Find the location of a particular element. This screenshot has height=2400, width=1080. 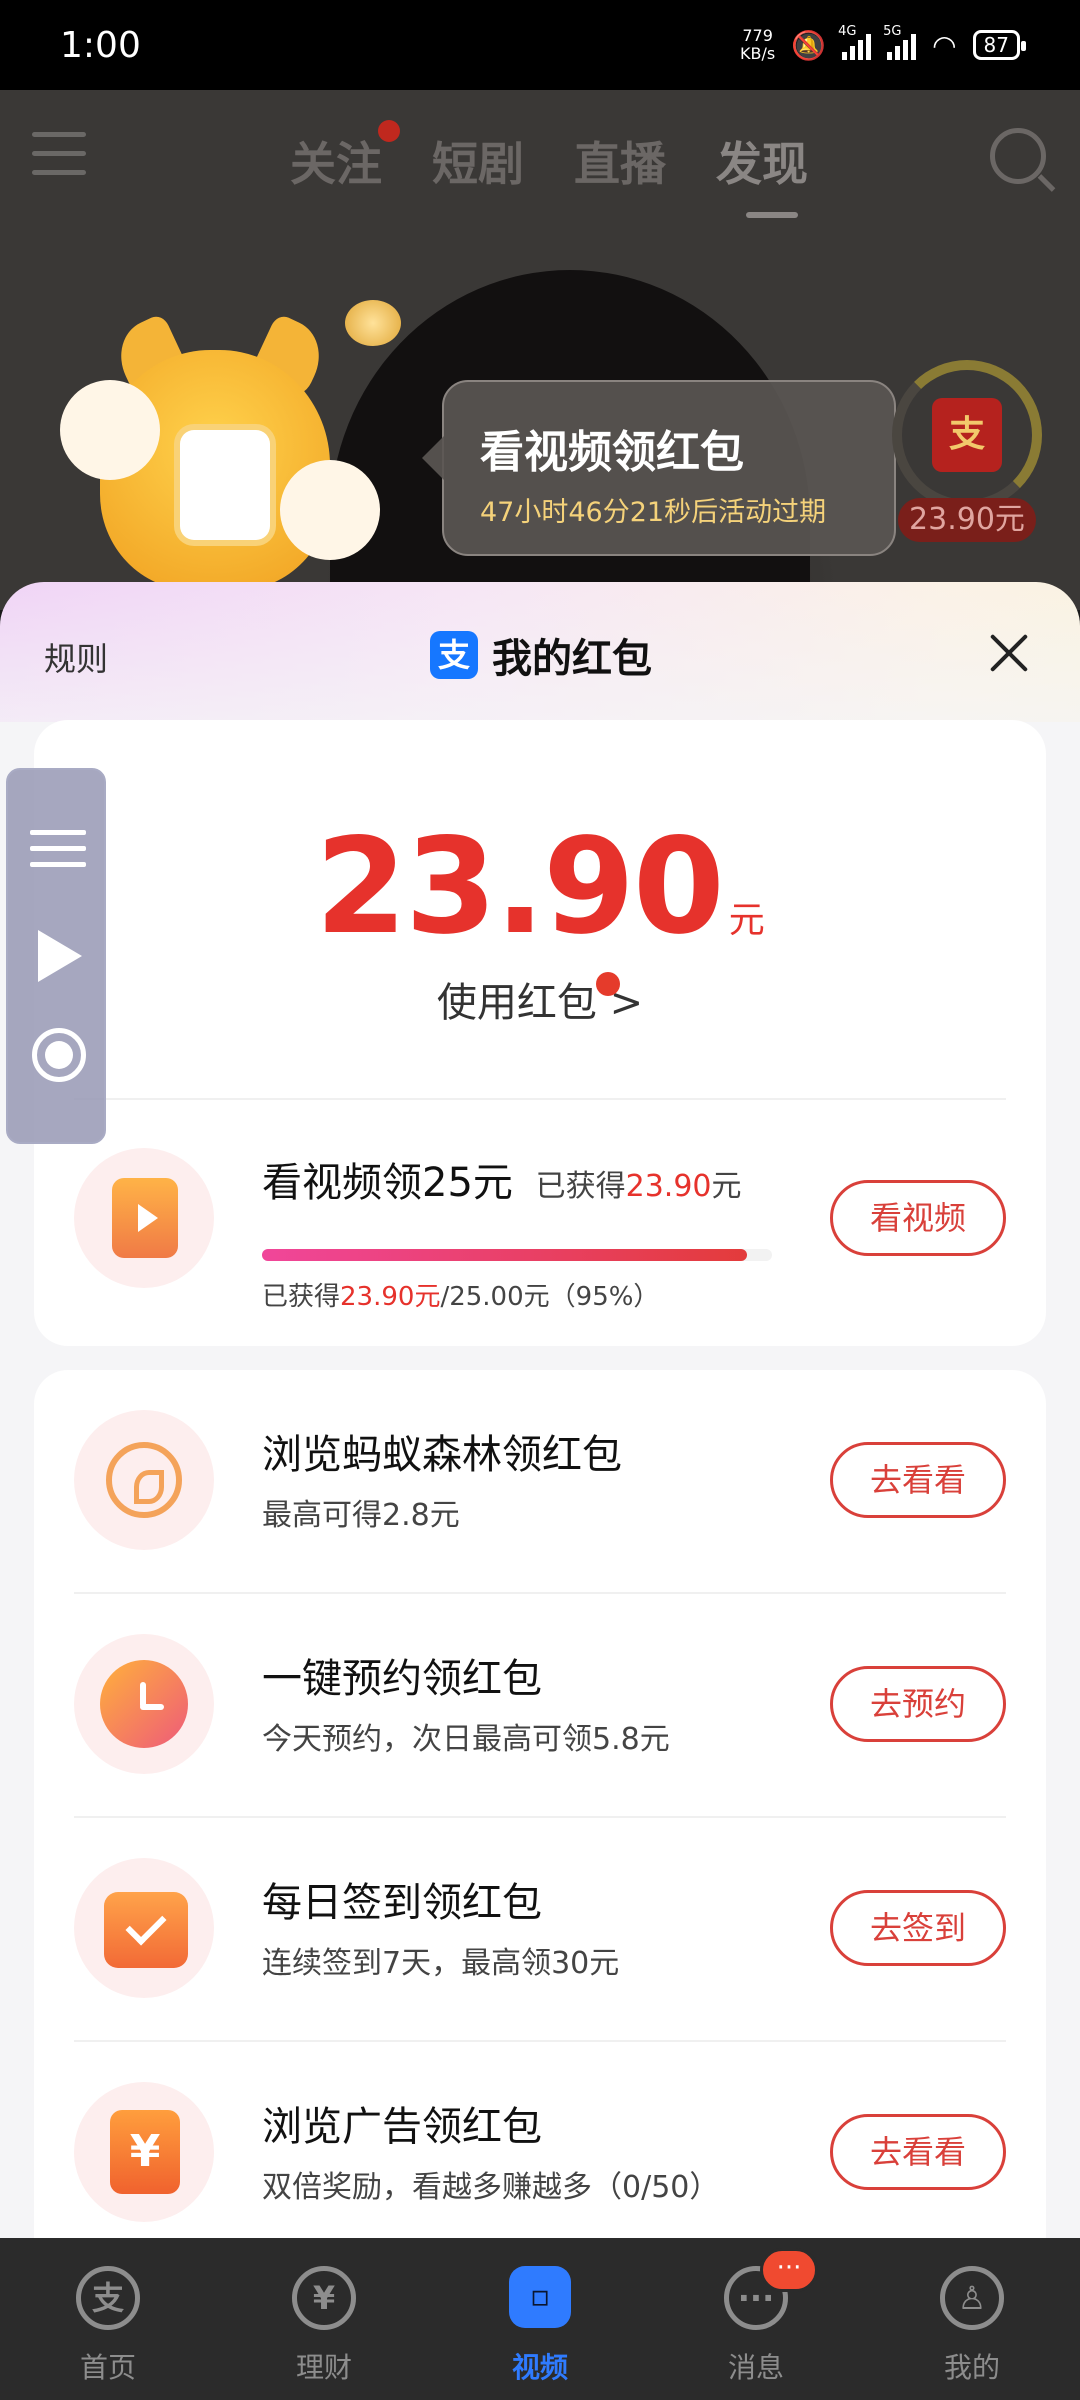

nav-home: 支 首页 is located at coordinates (108, 2319).